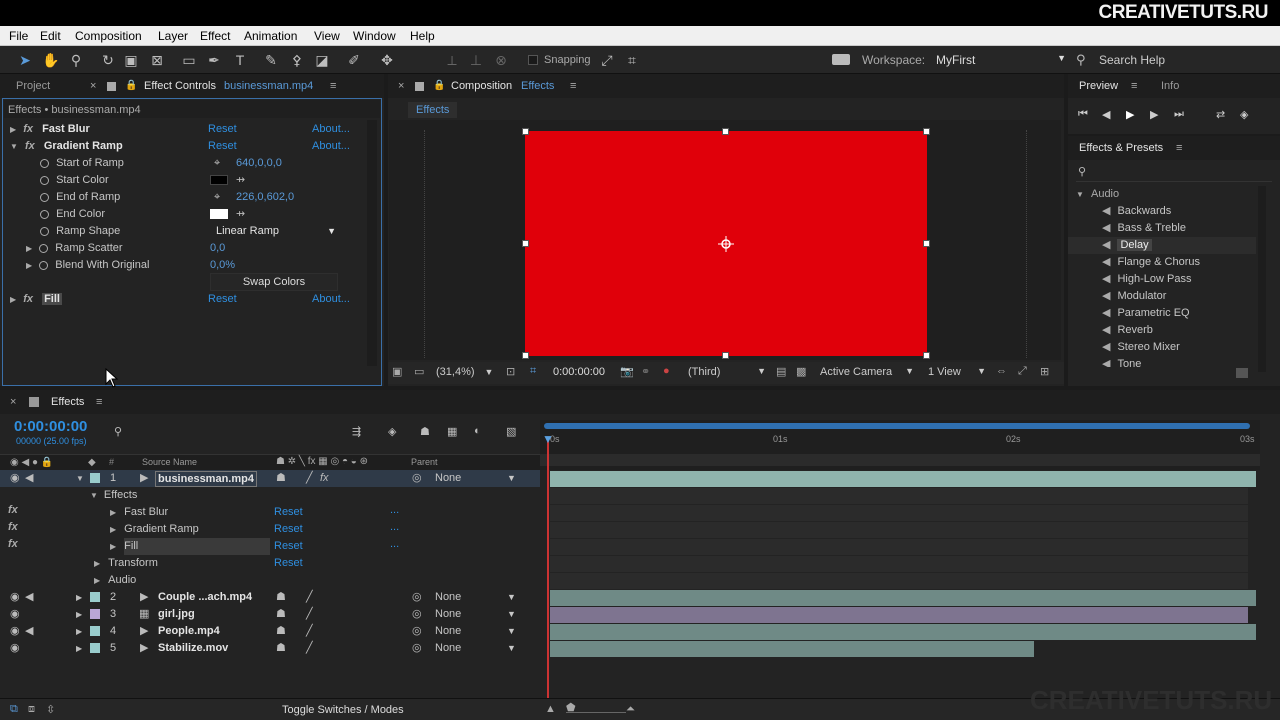 The image size is (1280, 720). I want to click on audio-icon: ◀, so click(29, 631).